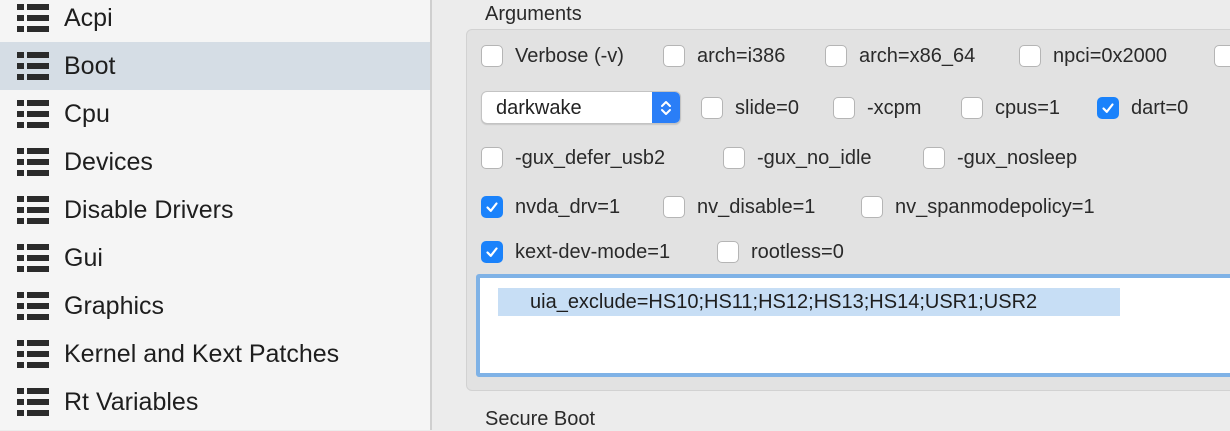 This screenshot has width=1230, height=431. I want to click on checkbox-cpus: cpus=1, so click(1010, 108).